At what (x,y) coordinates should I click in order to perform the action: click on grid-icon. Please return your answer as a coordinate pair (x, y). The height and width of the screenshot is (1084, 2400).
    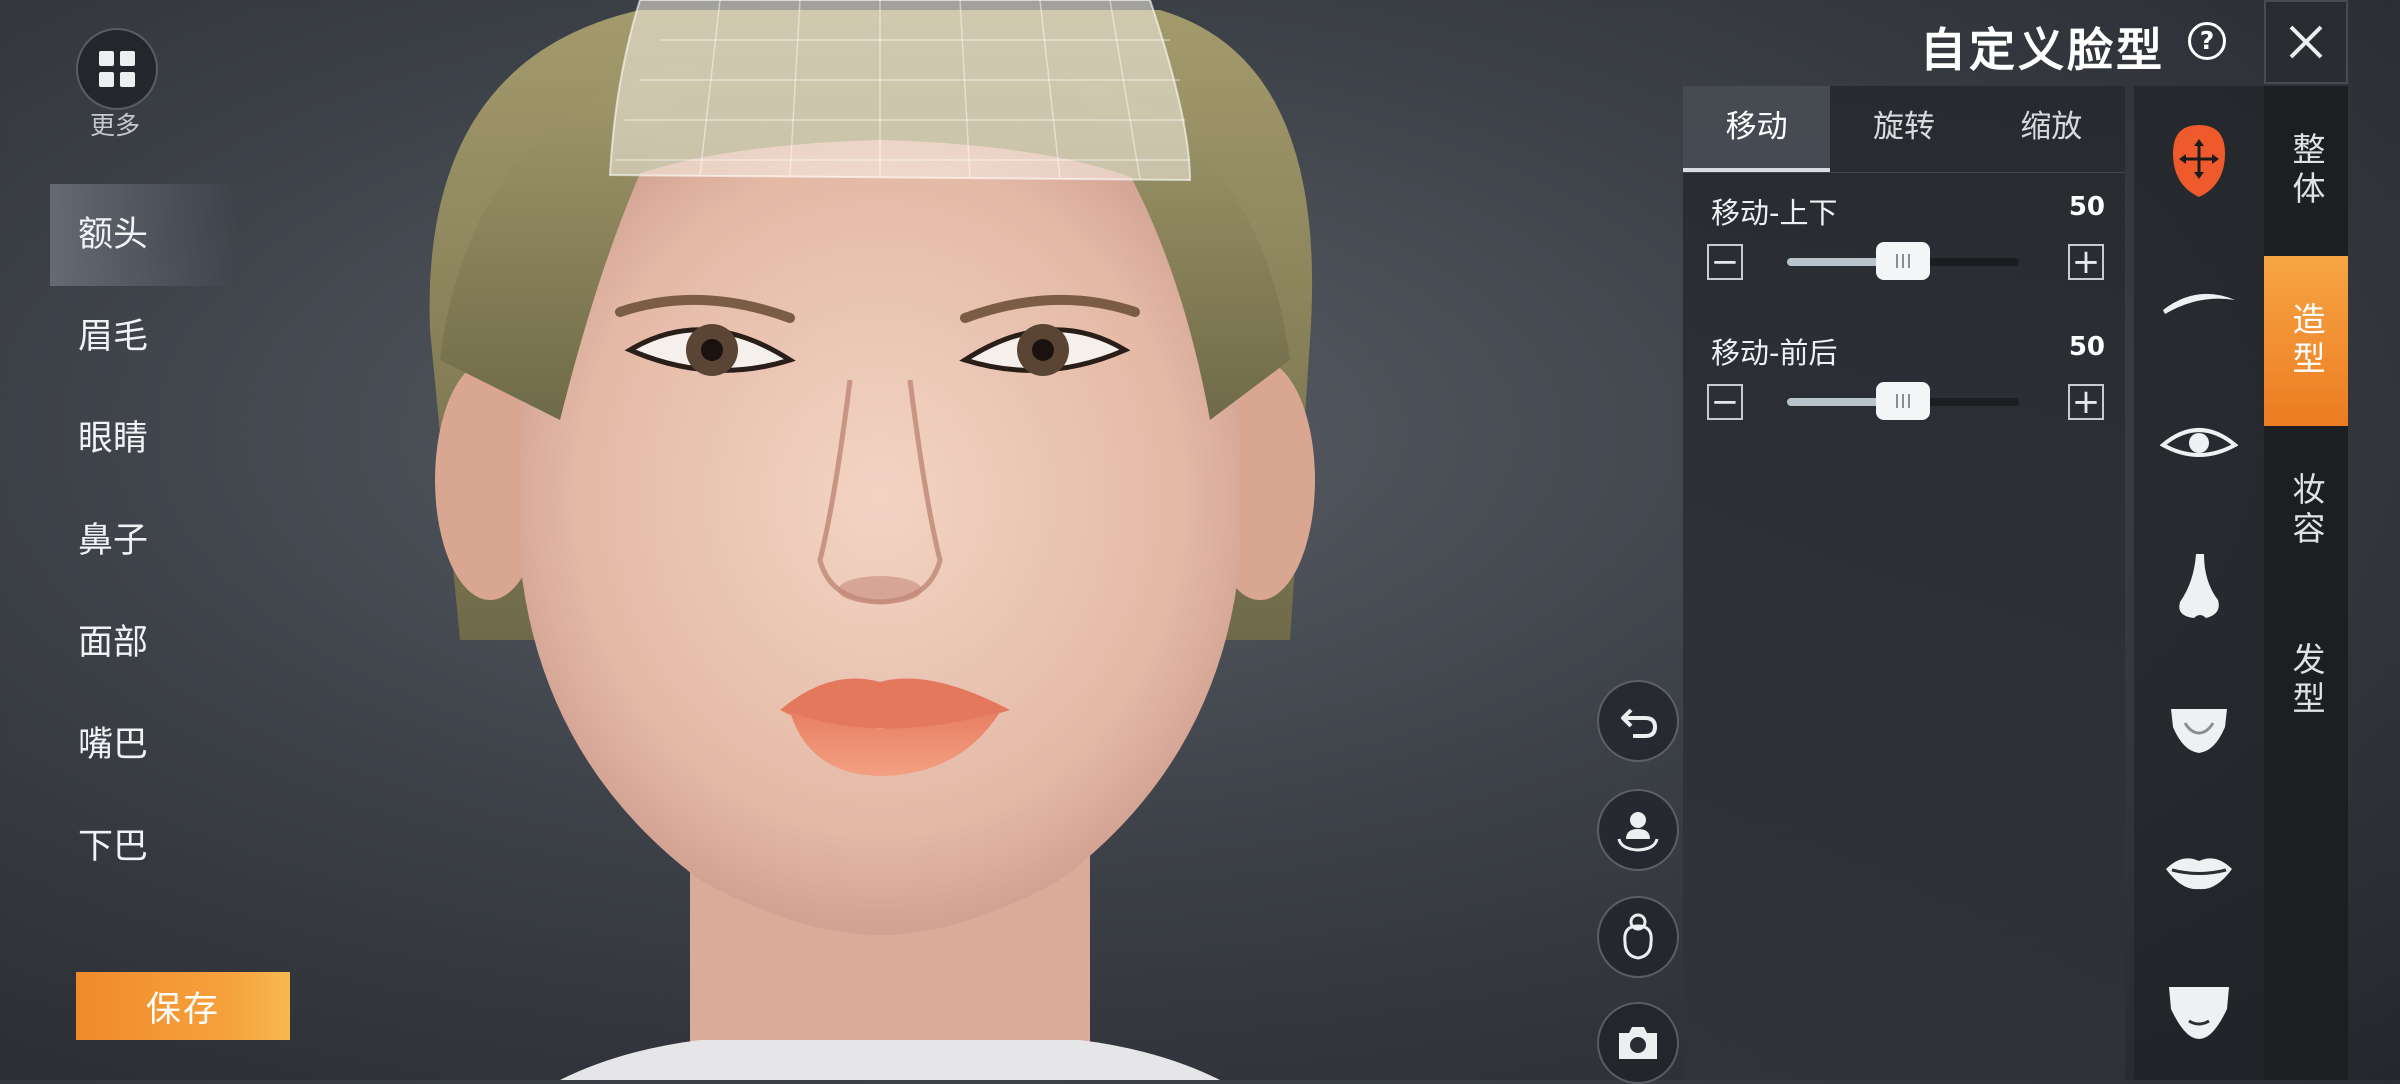
    Looking at the image, I should click on (117, 69).